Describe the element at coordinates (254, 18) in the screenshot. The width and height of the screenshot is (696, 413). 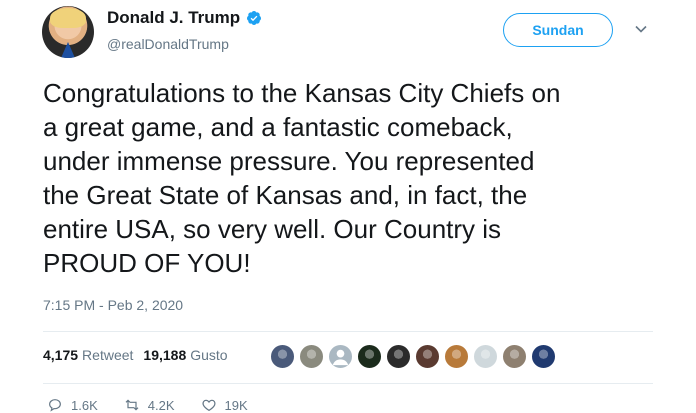
I see `verified-badge-icon` at that location.